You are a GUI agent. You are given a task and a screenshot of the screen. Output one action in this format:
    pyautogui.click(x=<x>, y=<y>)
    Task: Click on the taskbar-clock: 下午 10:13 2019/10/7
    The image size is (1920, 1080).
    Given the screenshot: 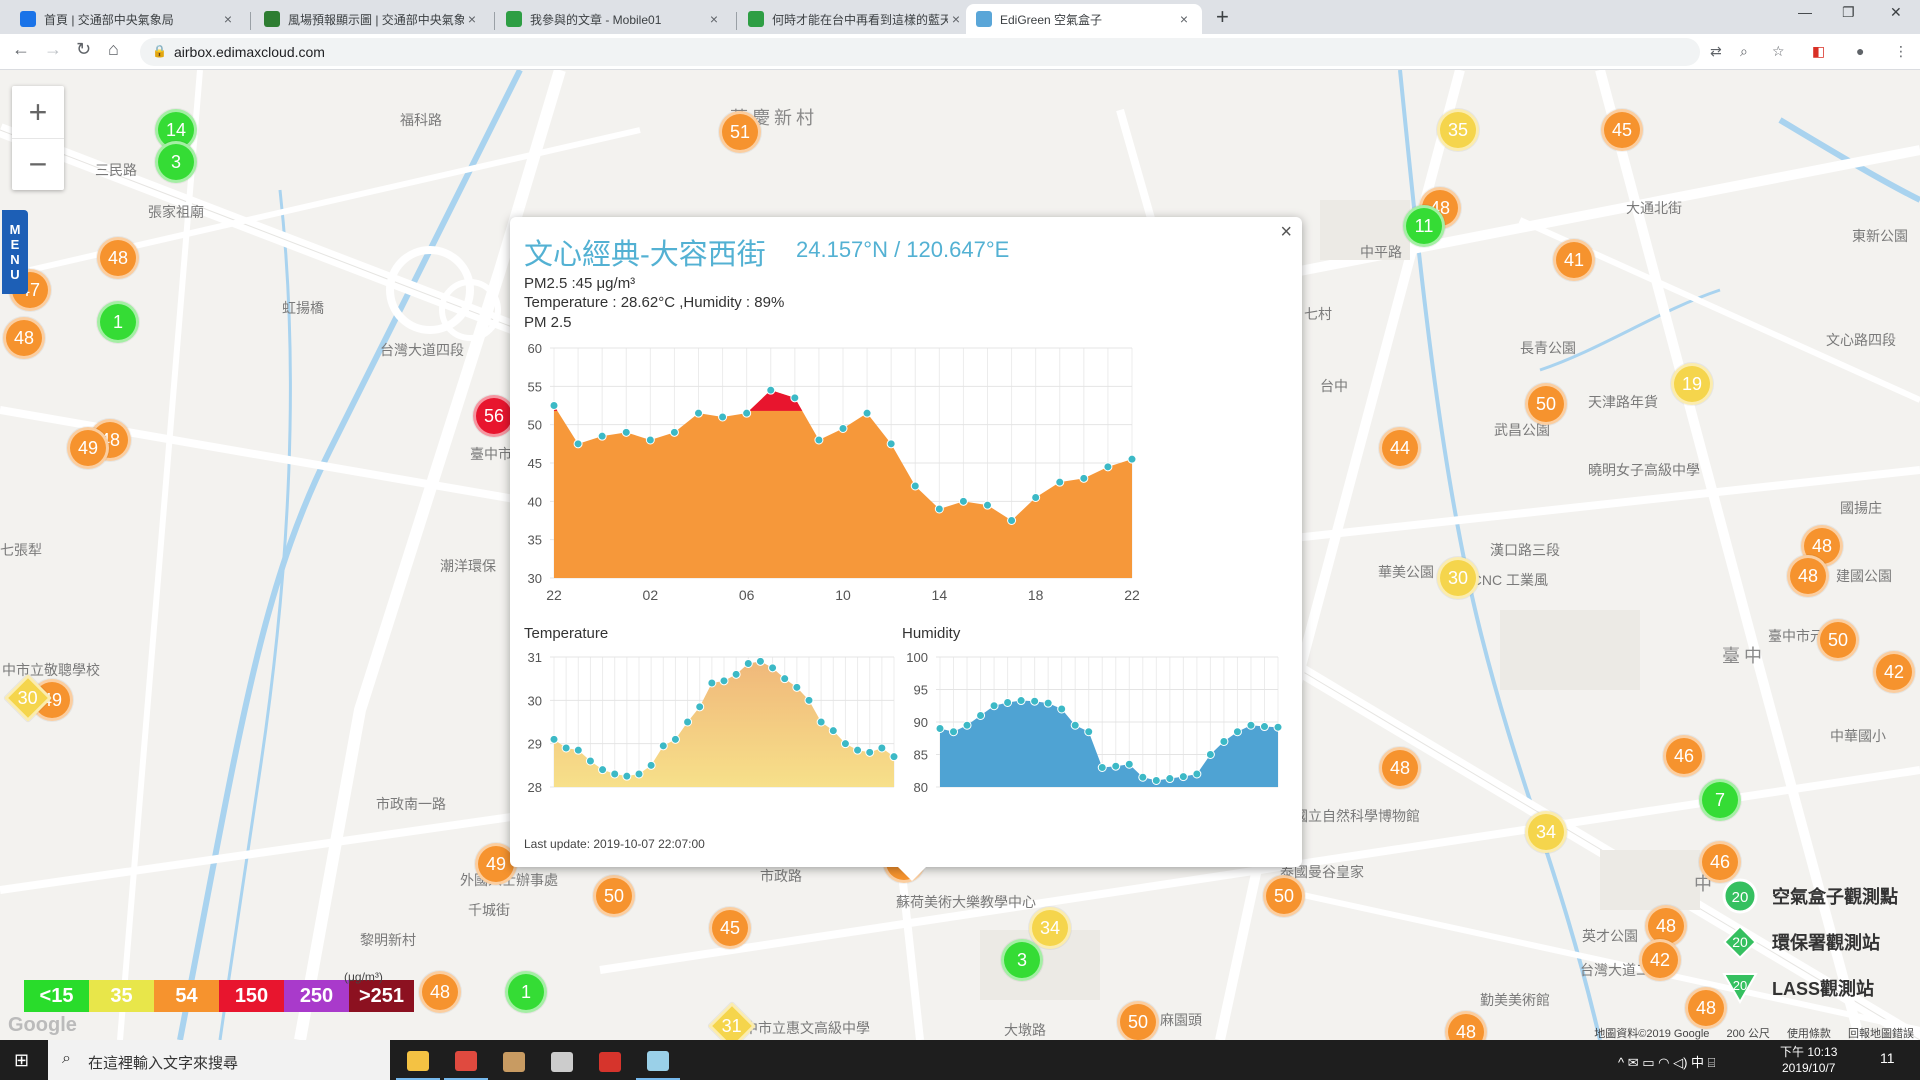 What is the action you would take?
    pyautogui.click(x=1808, y=1060)
    